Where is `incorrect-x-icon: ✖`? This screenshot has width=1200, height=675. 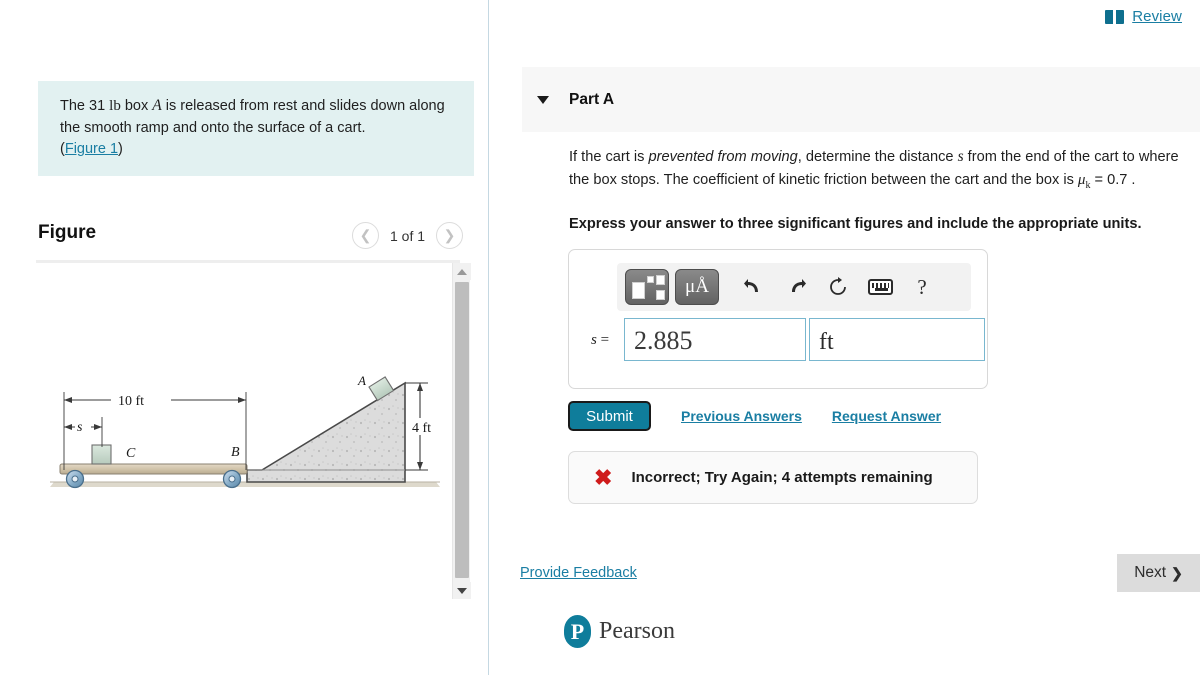
incorrect-x-icon: ✖ is located at coordinates (603, 477).